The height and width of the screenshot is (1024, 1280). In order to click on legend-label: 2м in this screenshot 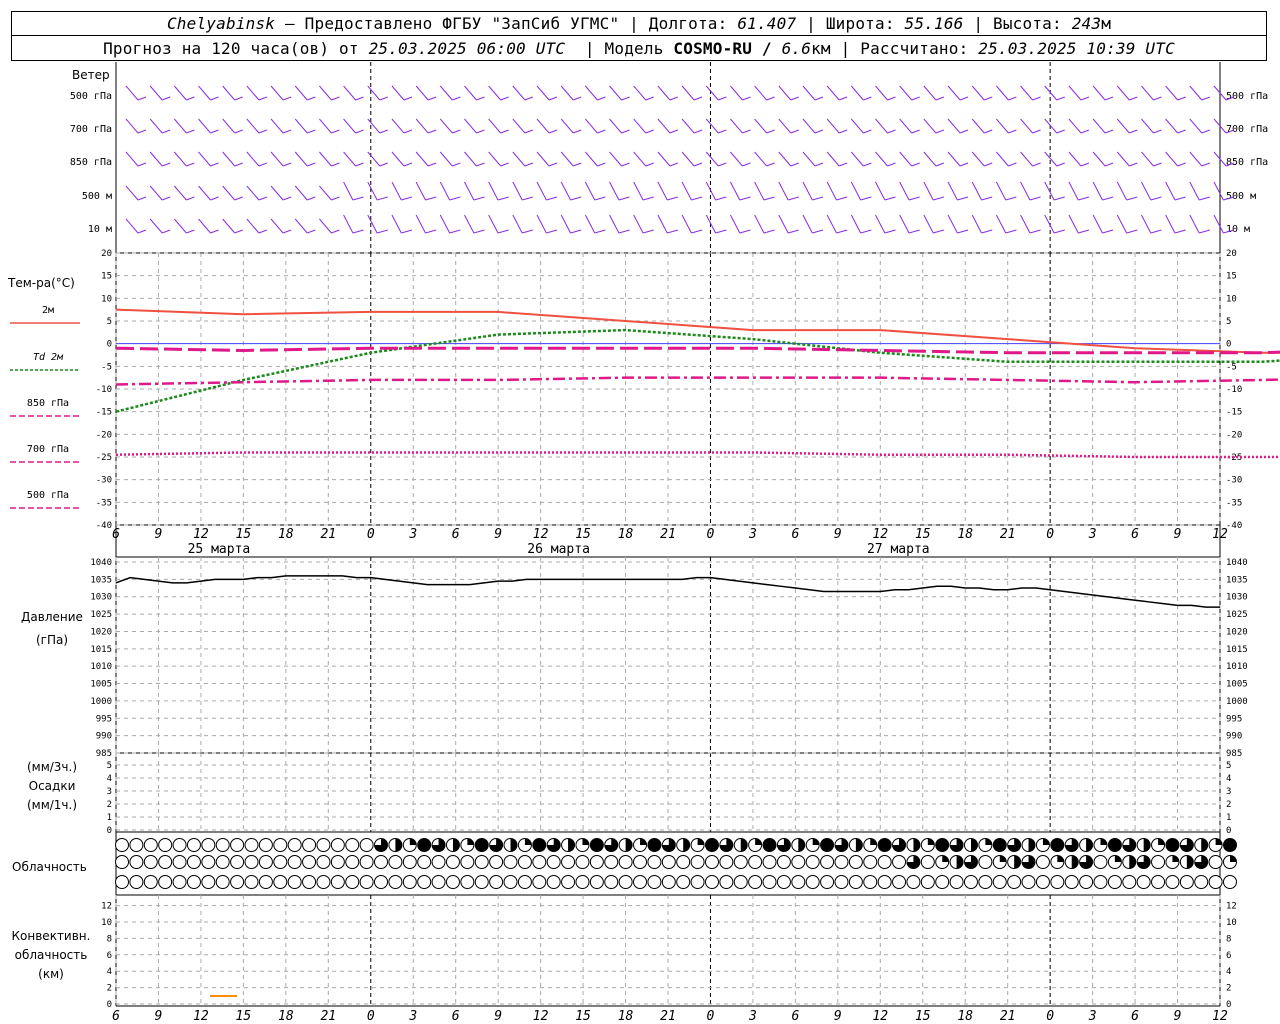, I will do `click(48, 310)`.